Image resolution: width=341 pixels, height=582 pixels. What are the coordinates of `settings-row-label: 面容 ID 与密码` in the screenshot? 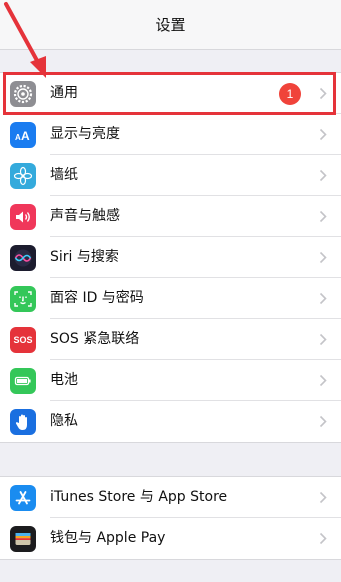 It's located at (97, 298).